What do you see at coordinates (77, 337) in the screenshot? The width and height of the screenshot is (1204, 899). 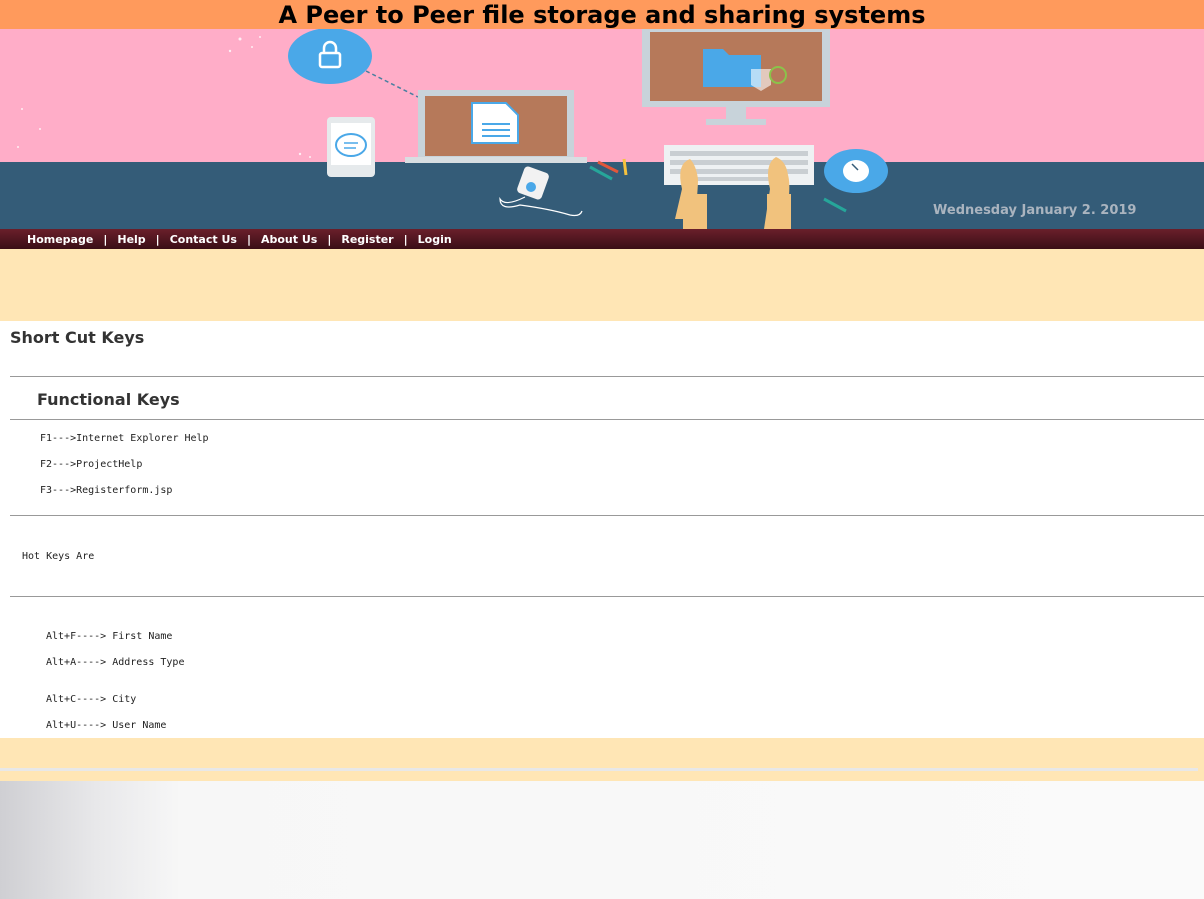 I see `shortcut-keys-heading: Short Cut Keys` at bounding box center [77, 337].